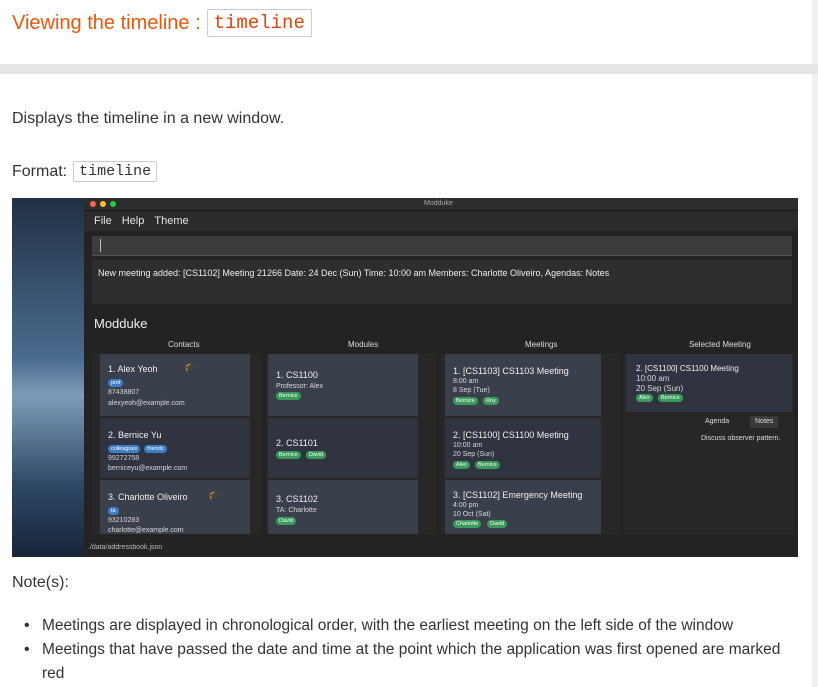  What do you see at coordinates (468, 445) in the screenshot?
I see `meeting-time: 10:00 am` at bounding box center [468, 445].